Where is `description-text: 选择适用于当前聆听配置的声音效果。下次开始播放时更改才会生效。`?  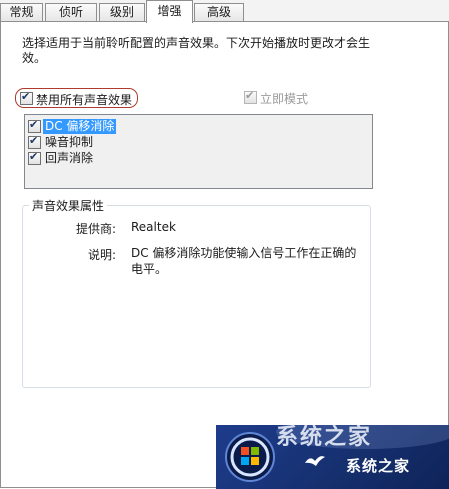 description-text: 选择适用于当前聆听配置的声音效果。下次开始播放时更改才会生效。 is located at coordinates (196, 50).